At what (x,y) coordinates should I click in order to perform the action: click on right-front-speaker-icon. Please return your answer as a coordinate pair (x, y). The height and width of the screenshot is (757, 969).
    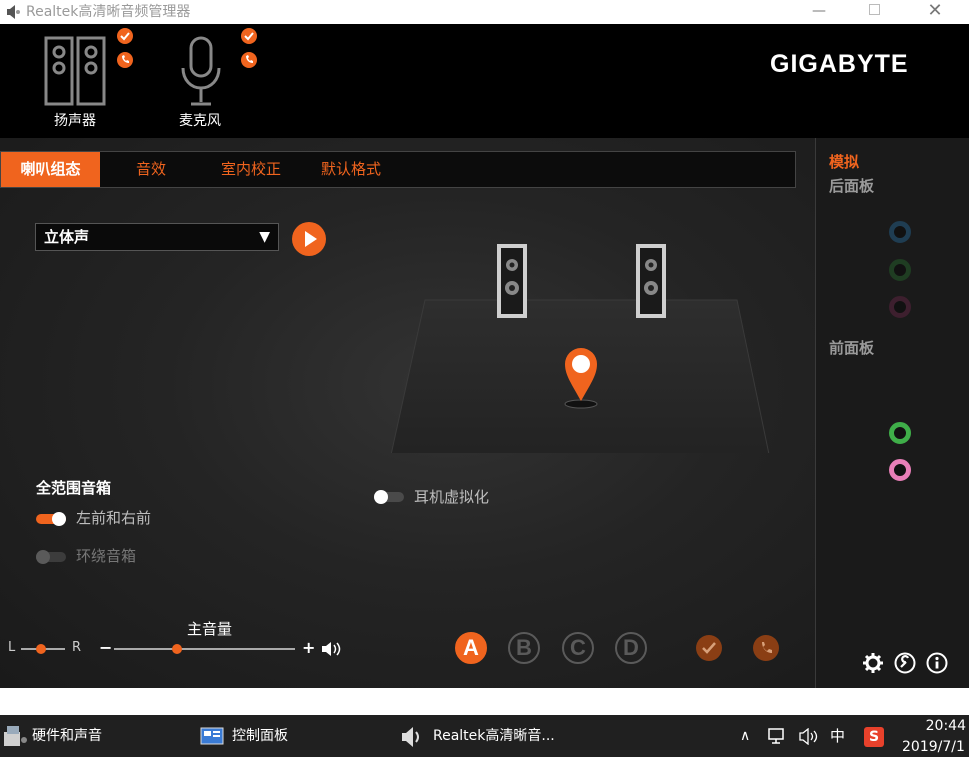
    Looking at the image, I should click on (651, 281).